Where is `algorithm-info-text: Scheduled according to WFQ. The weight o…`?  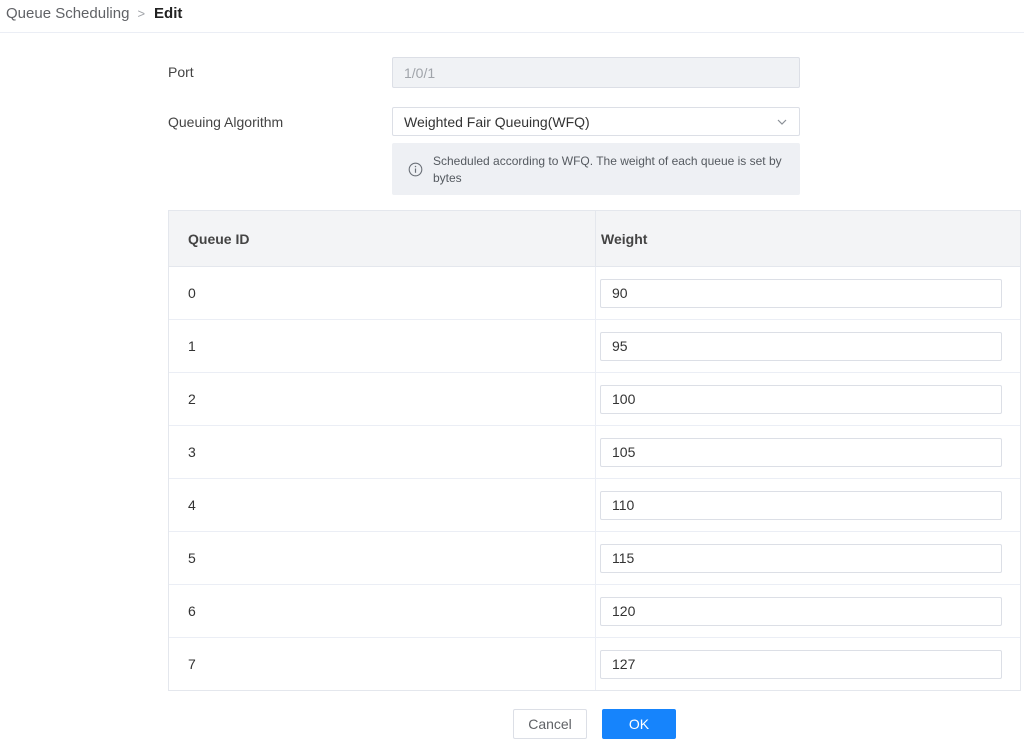
algorithm-info-text: Scheduled according to WFQ. The weight o… is located at coordinates (607, 169).